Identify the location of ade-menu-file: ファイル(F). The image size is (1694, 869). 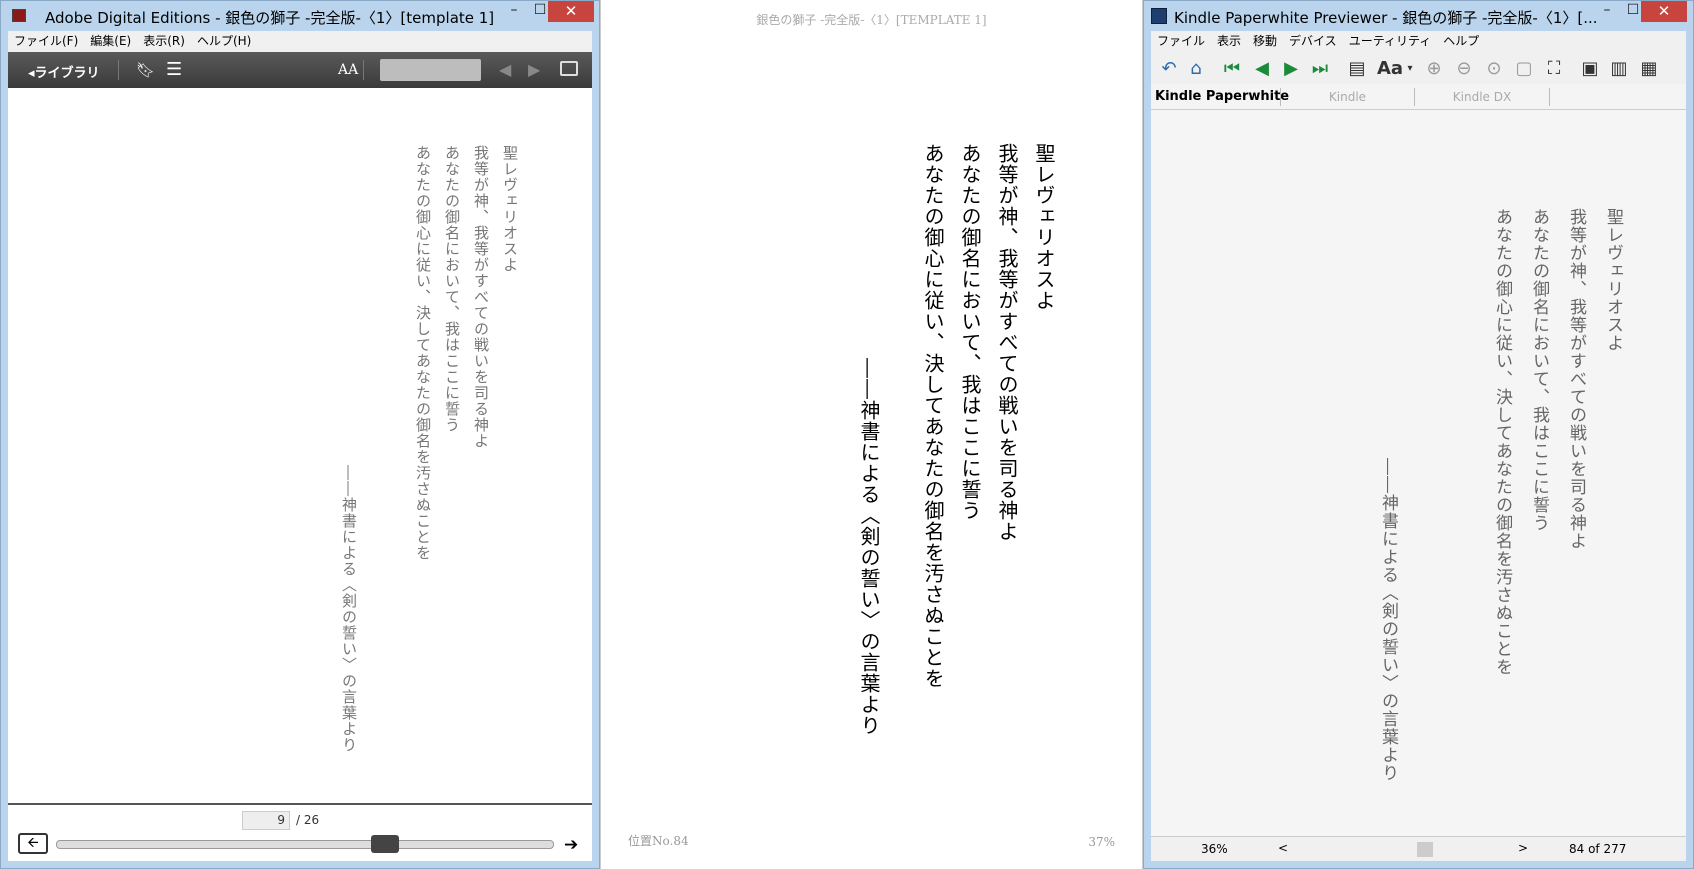
(46, 41).